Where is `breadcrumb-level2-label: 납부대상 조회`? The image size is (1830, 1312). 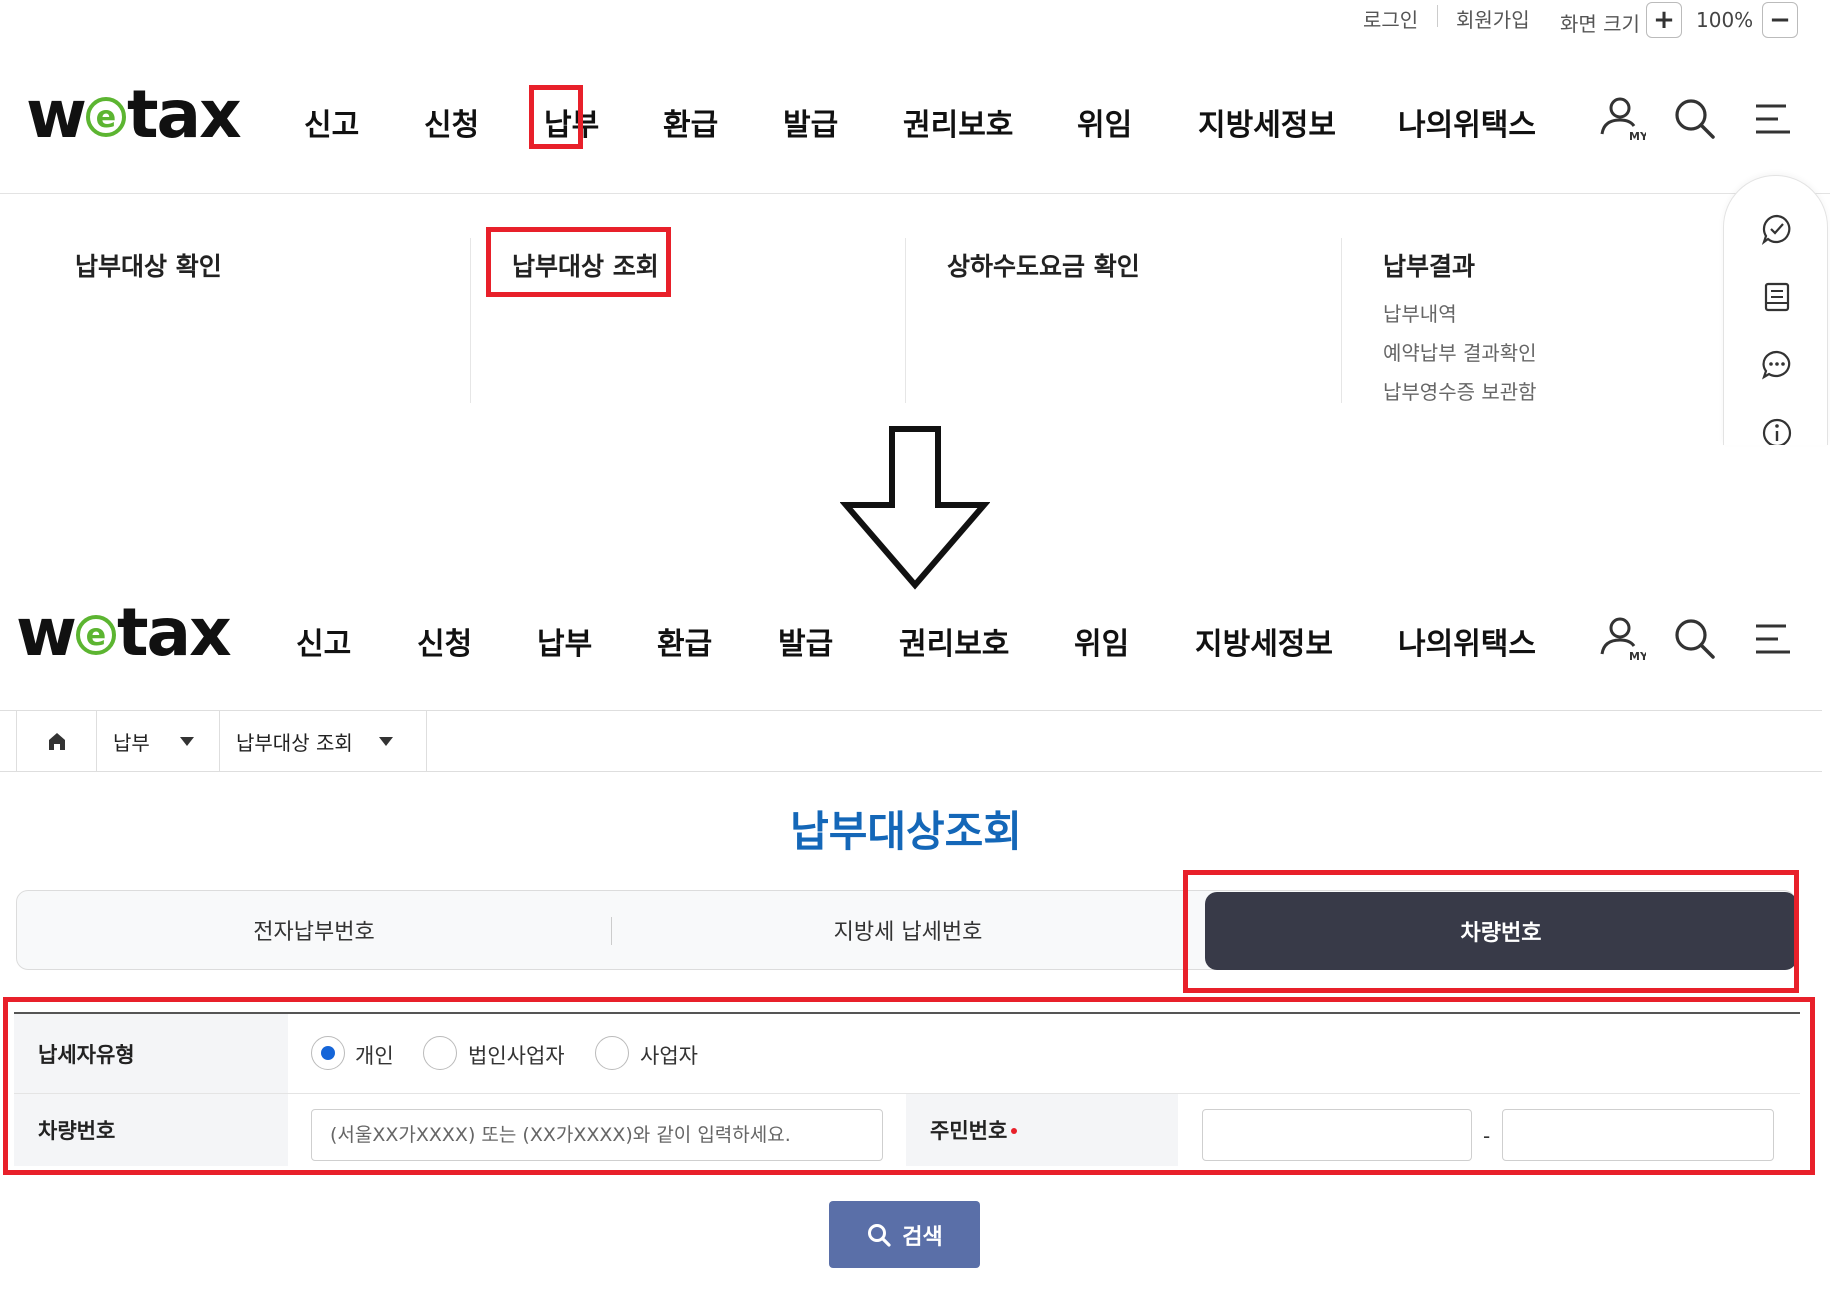 breadcrumb-level2-label: 납부대상 조회 is located at coordinates (294, 742).